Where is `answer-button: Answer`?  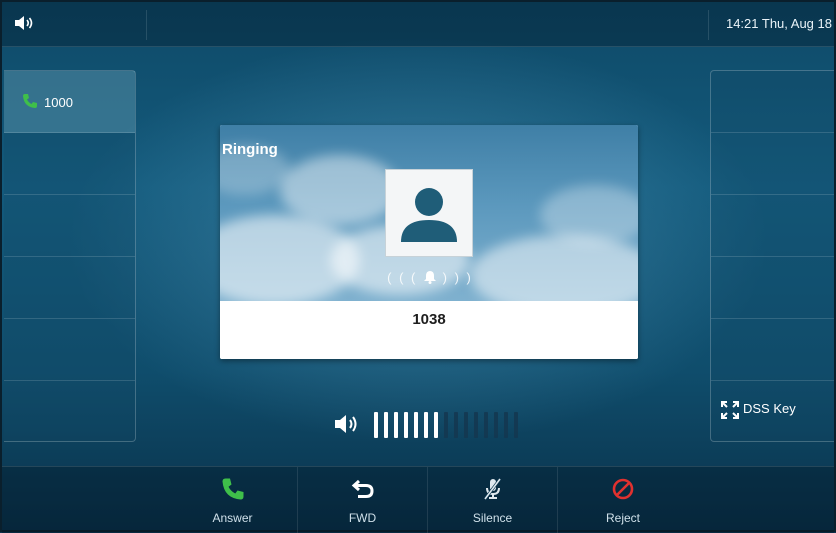 answer-button: Answer is located at coordinates (233, 500).